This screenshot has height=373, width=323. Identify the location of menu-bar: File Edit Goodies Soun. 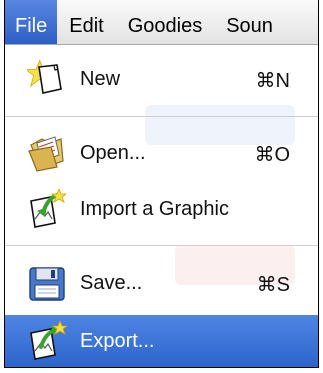
(161, 22).